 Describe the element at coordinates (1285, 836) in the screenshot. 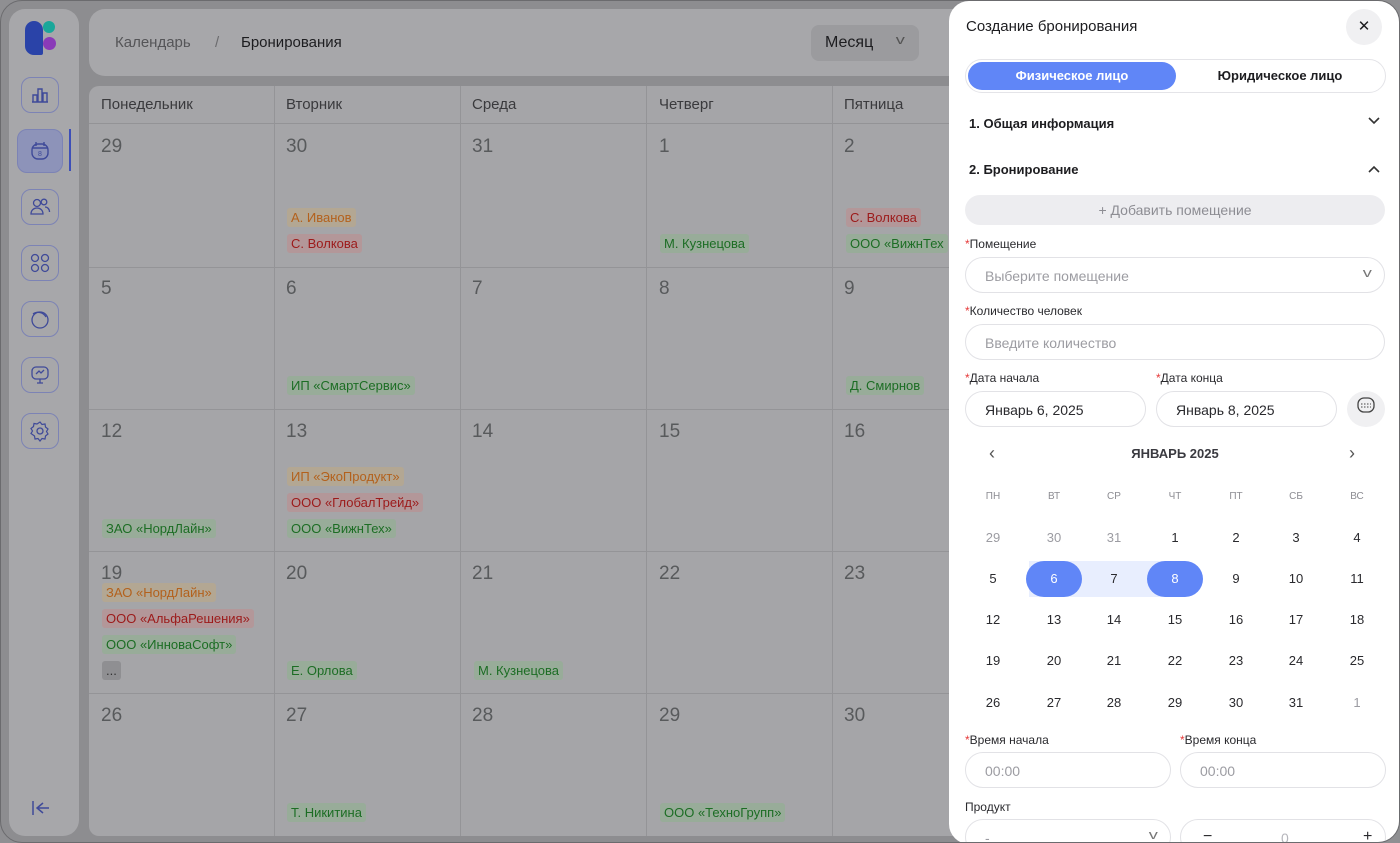

I see `quantity-value: 0` at that location.